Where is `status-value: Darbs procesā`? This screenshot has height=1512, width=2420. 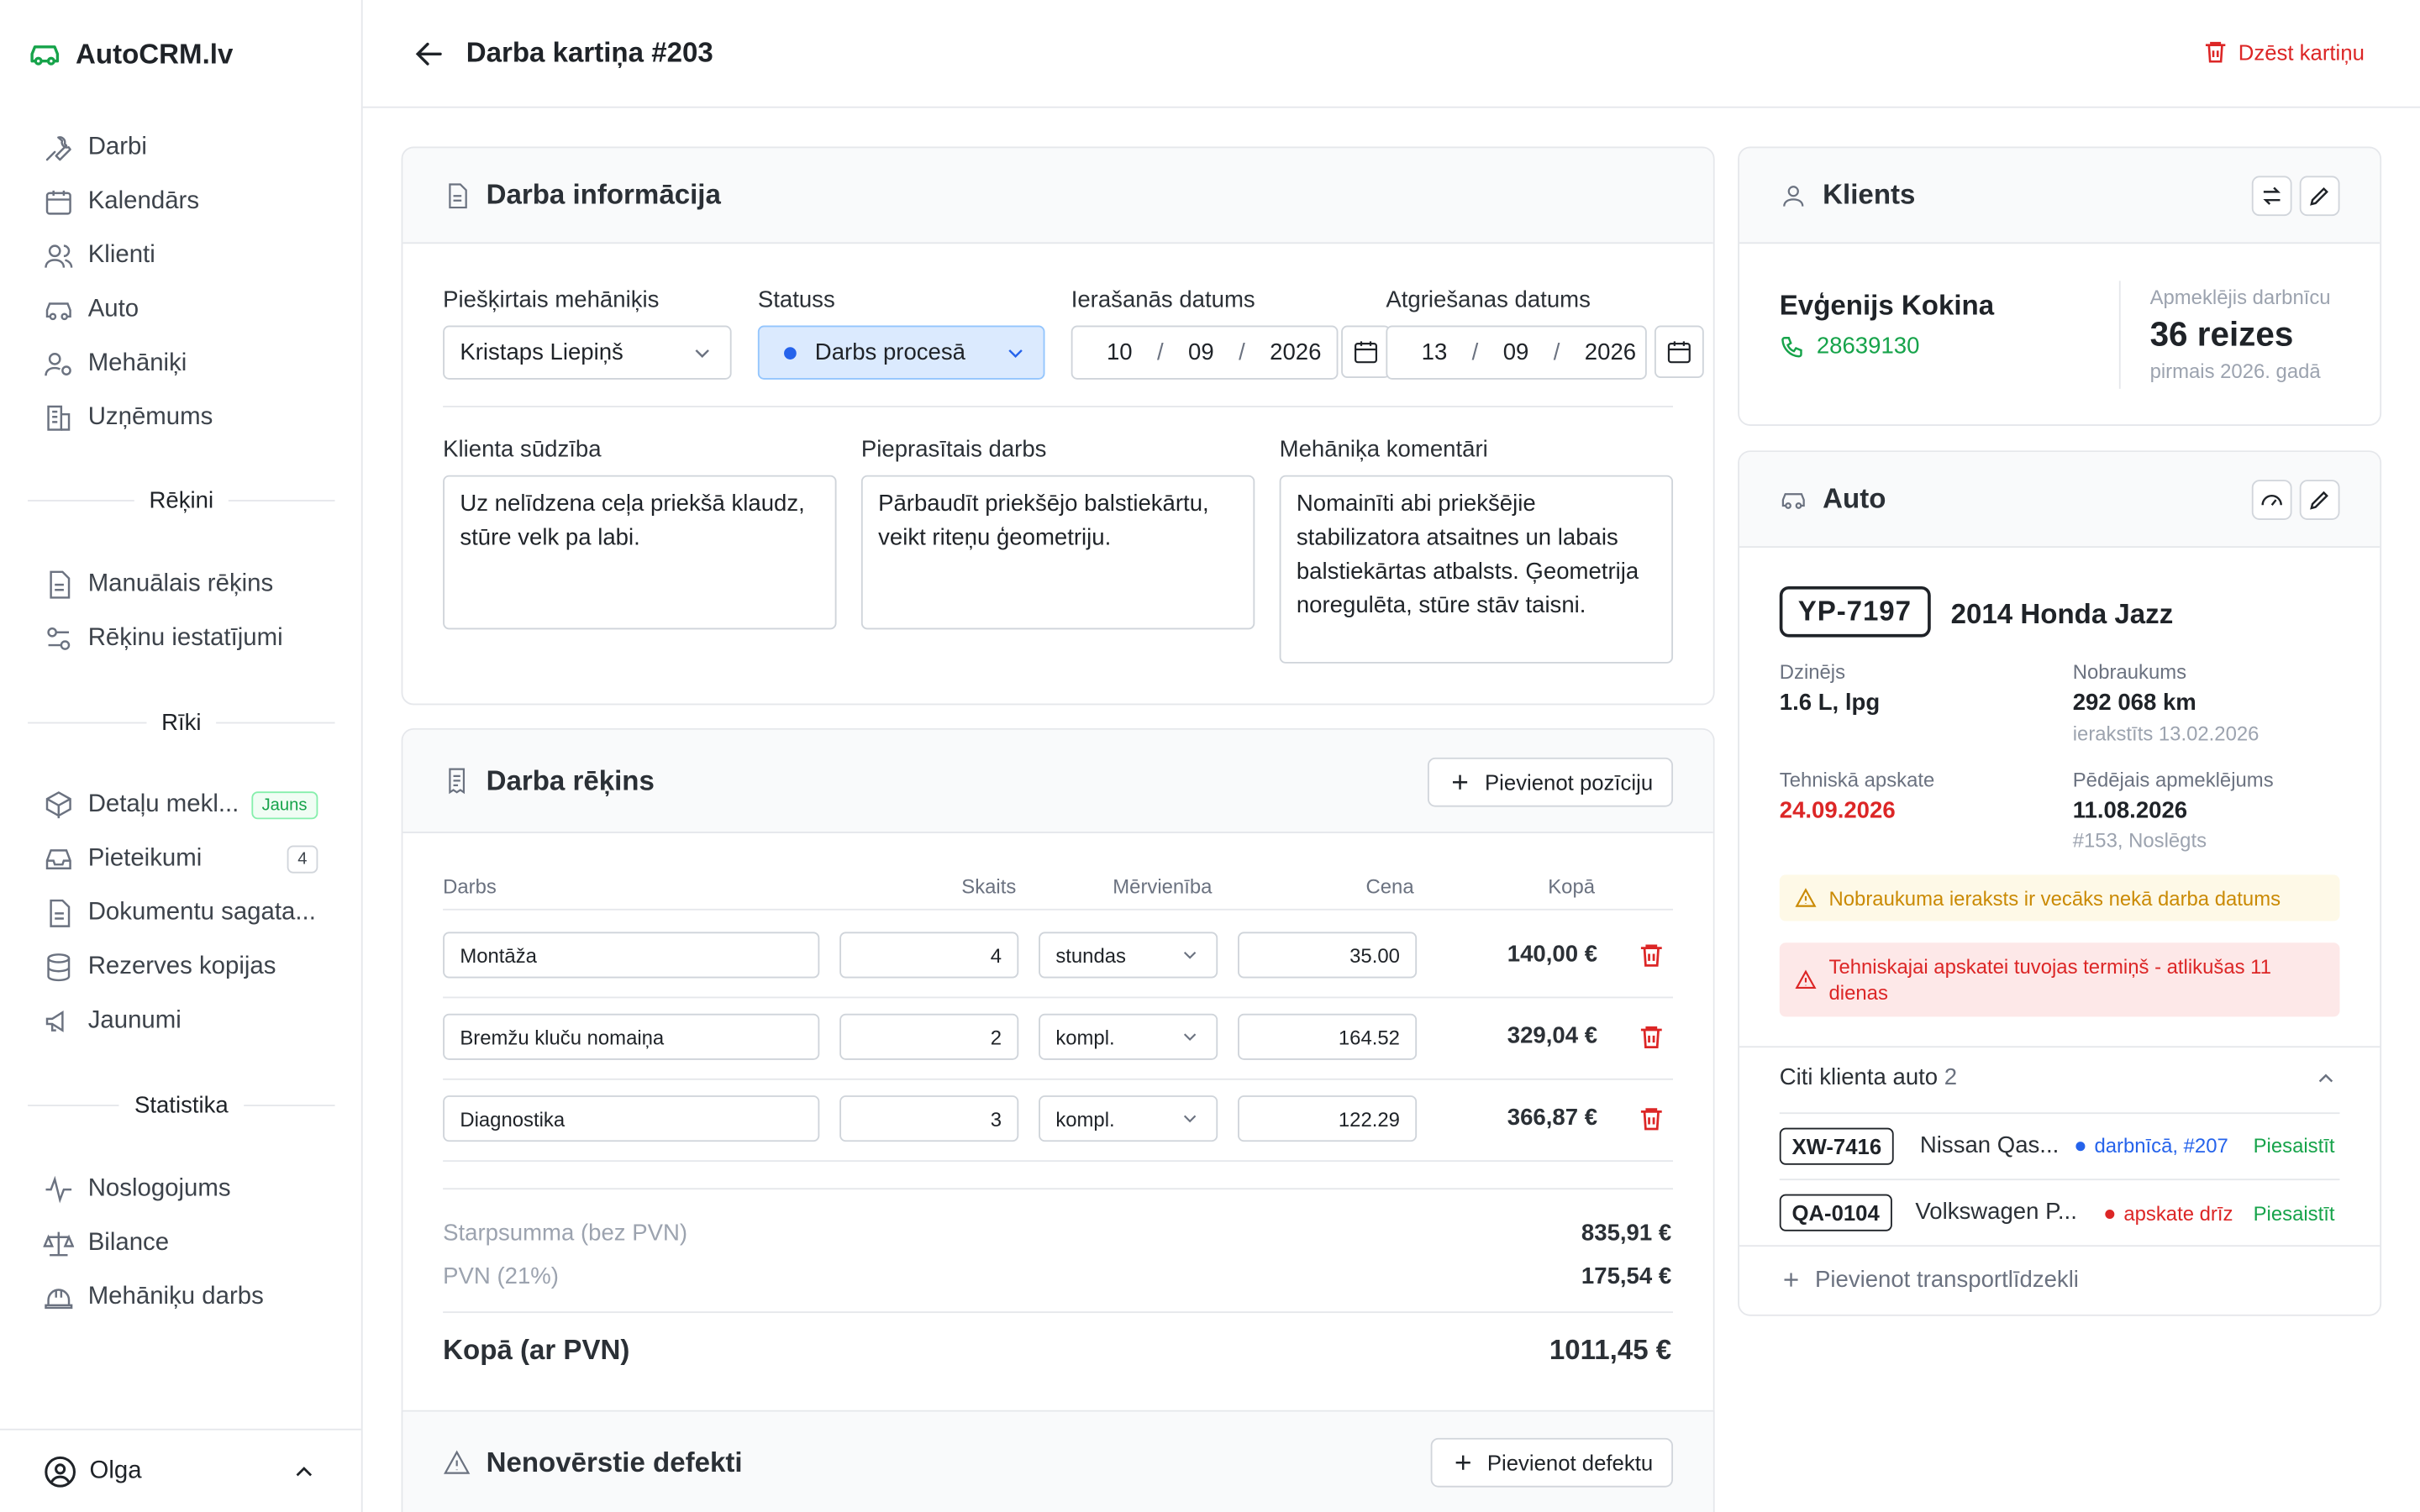
status-value: Darbs procesā is located at coordinates (890, 352).